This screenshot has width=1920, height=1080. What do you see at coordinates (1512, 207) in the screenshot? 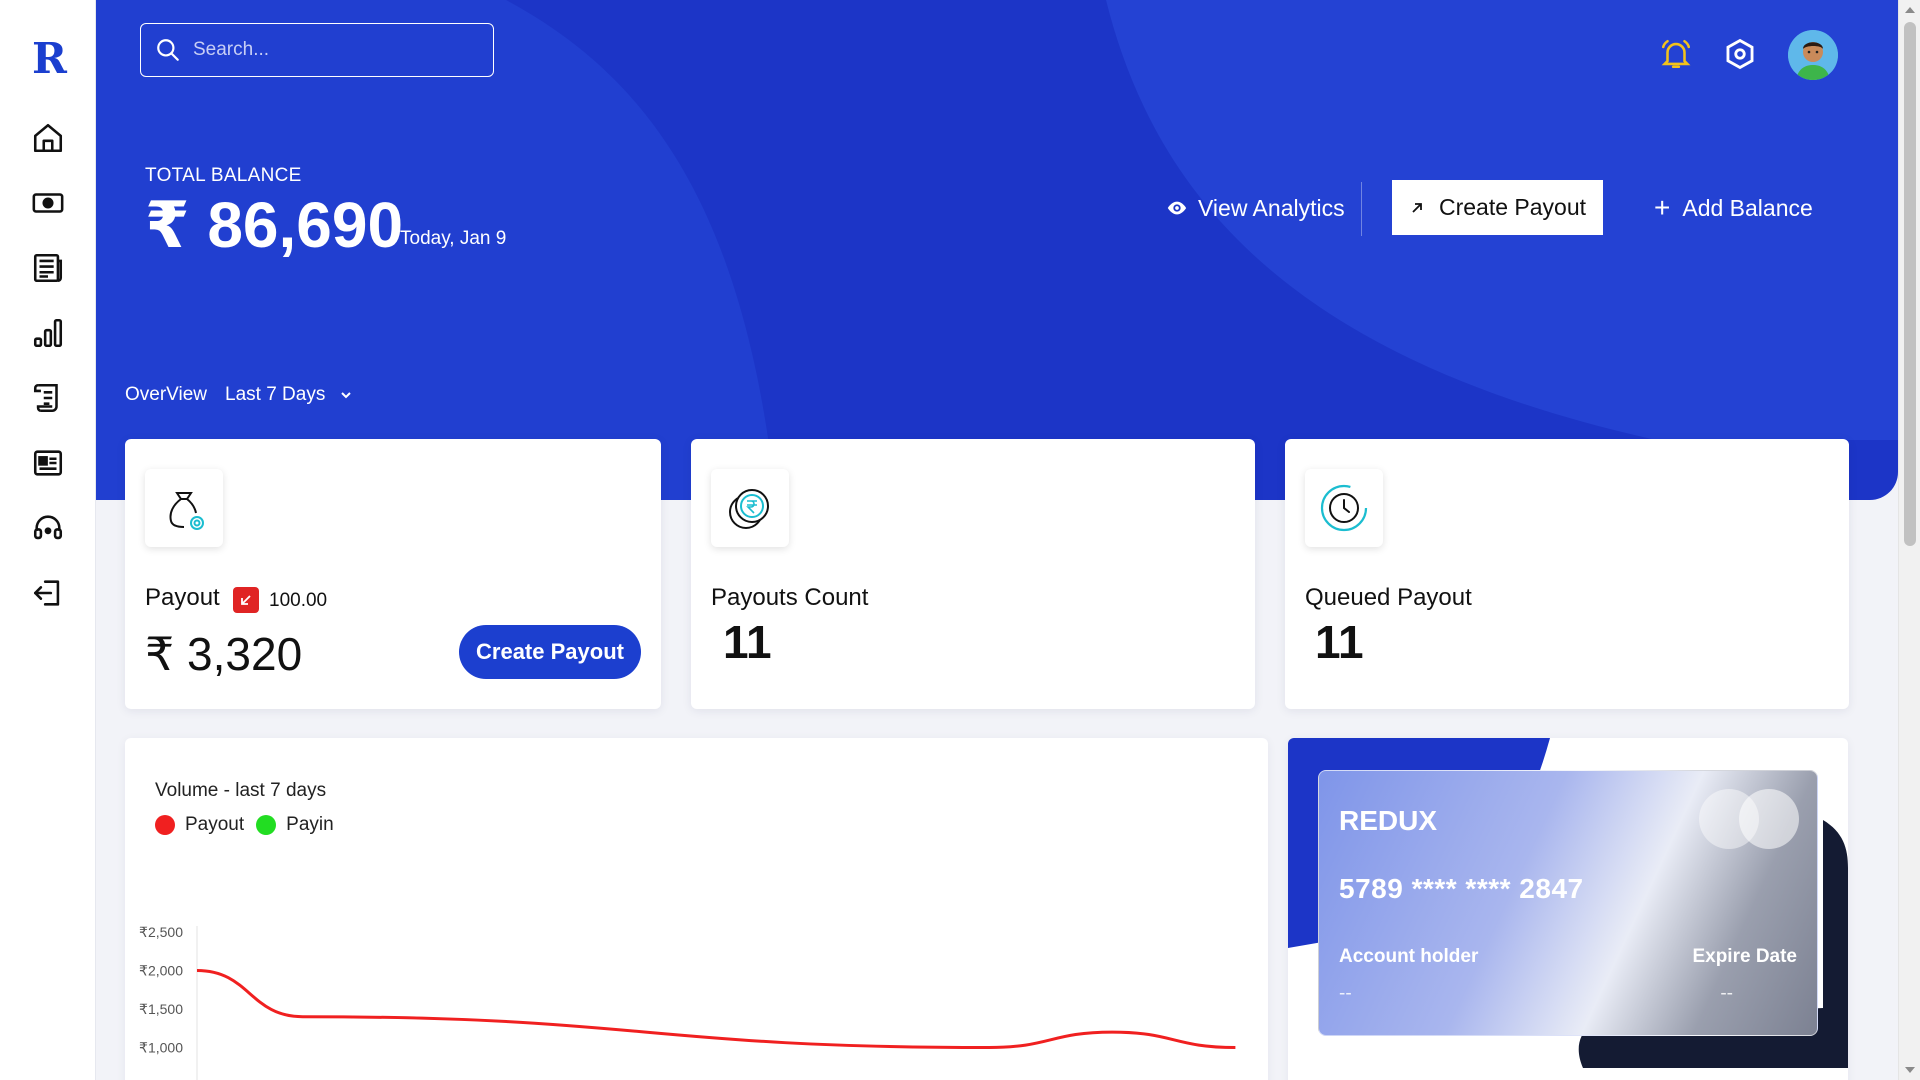
I see `create-payout-label: Create Payout` at bounding box center [1512, 207].